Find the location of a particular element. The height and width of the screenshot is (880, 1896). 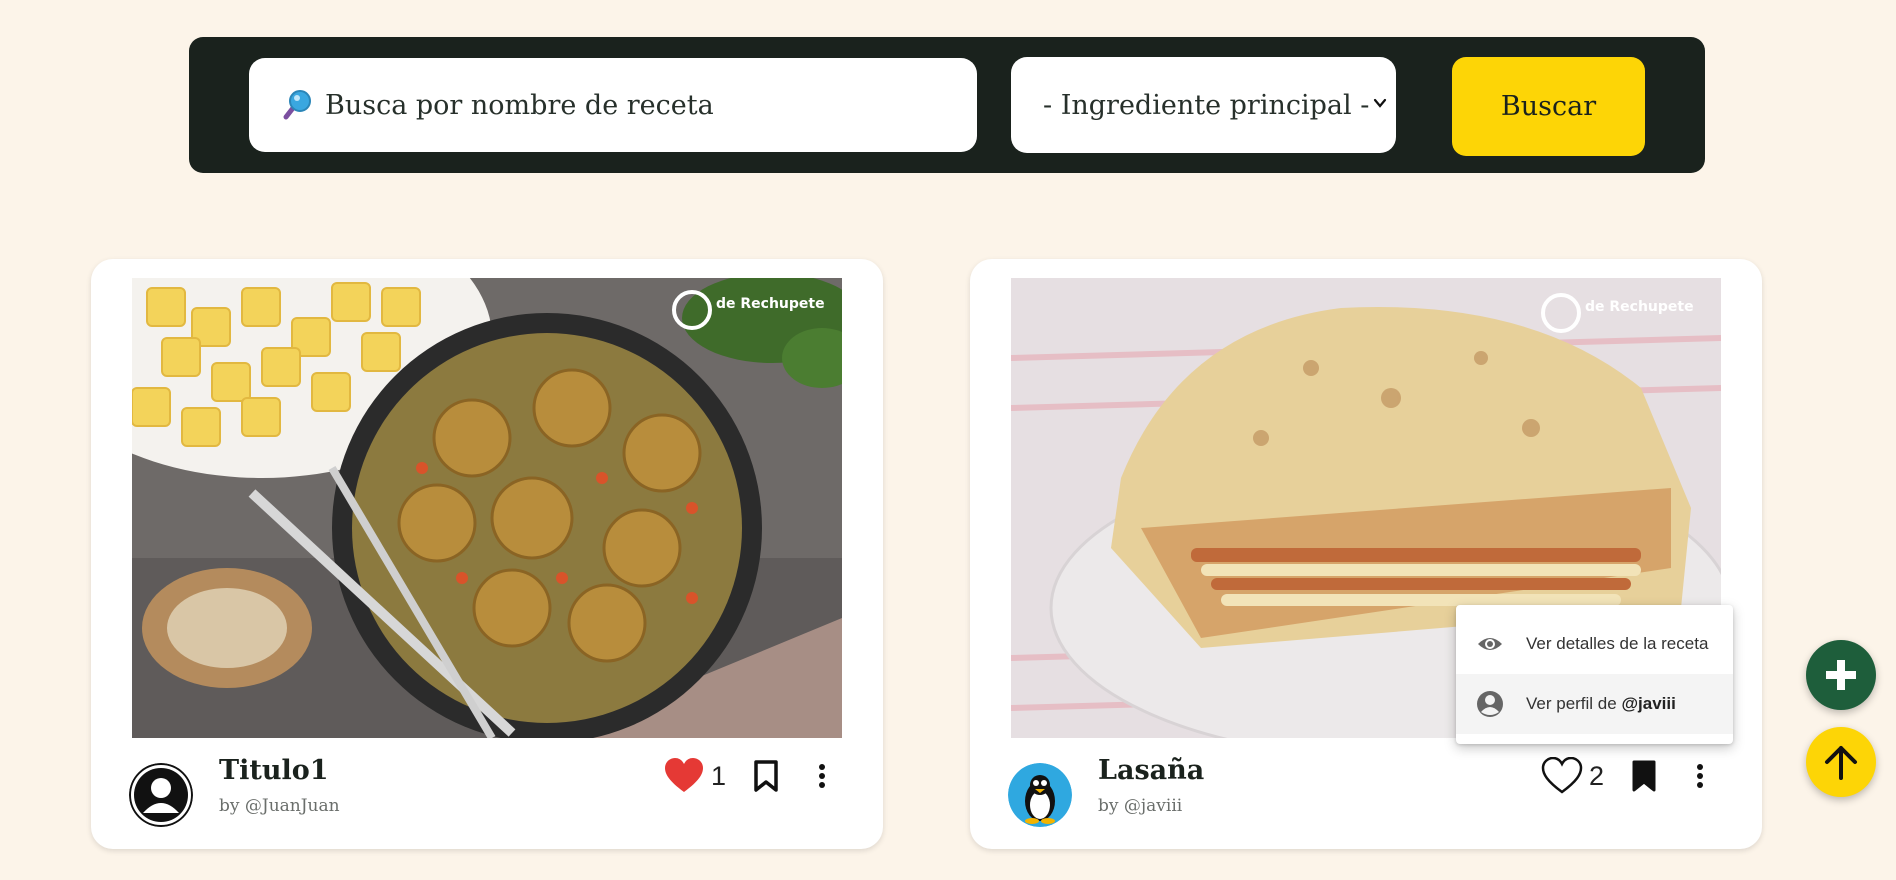

tux-avatar-icon is located at coordinates (1040, 795).